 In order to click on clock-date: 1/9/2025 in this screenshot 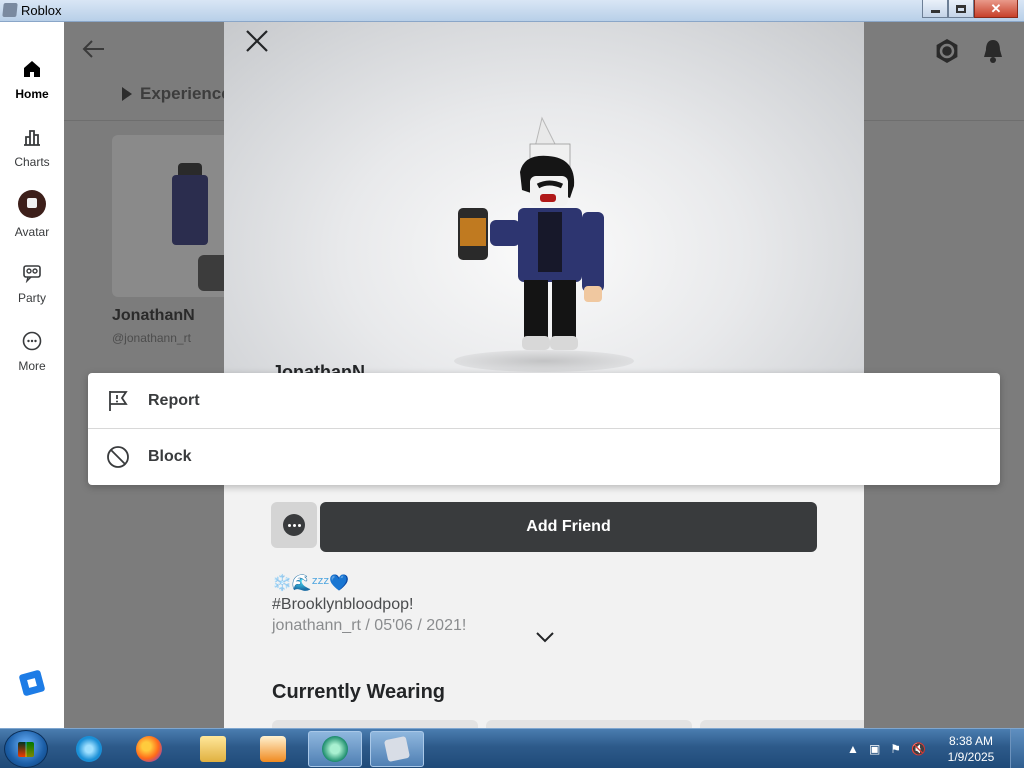, I will do `click(971, 757)`.